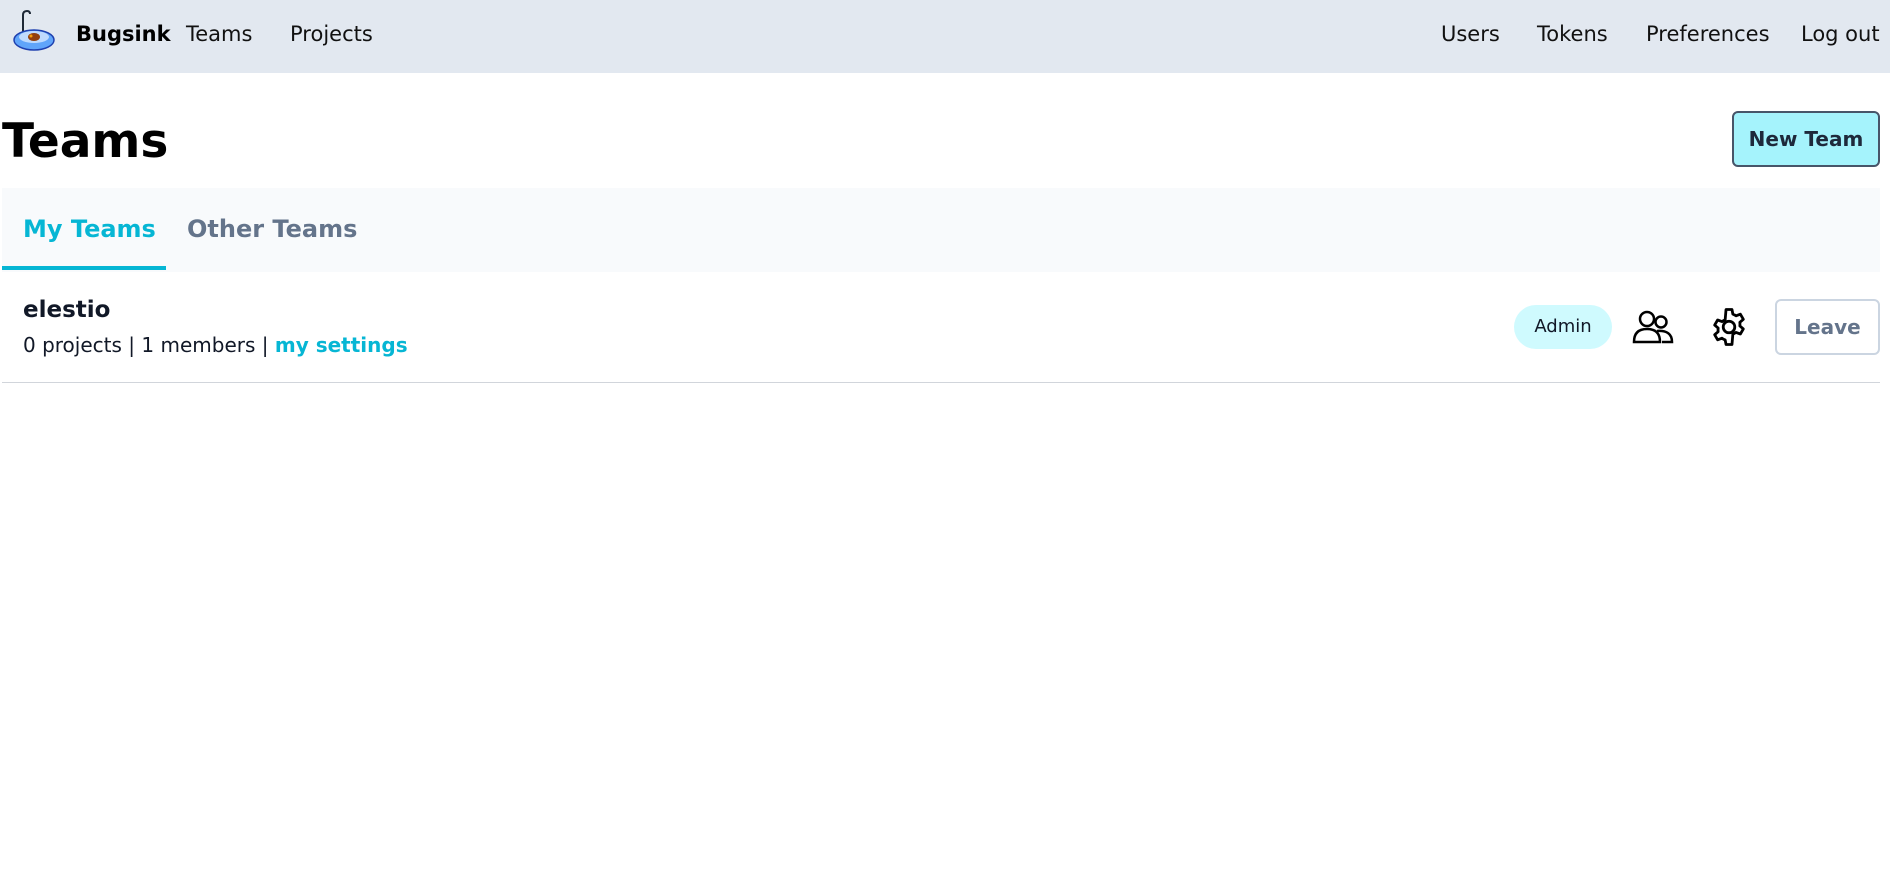  Describe the element at coordinates (1653, 327) in the screenshot. I see `users-icon` at that location.